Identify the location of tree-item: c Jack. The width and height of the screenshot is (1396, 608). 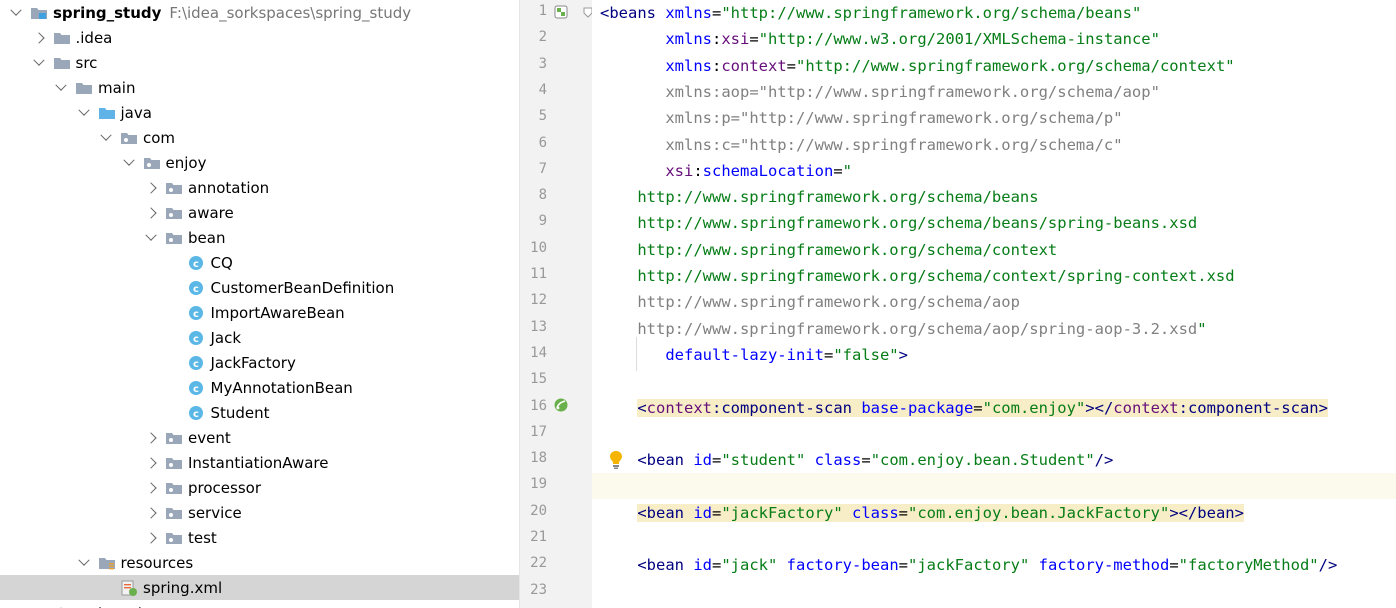
(259, 337).